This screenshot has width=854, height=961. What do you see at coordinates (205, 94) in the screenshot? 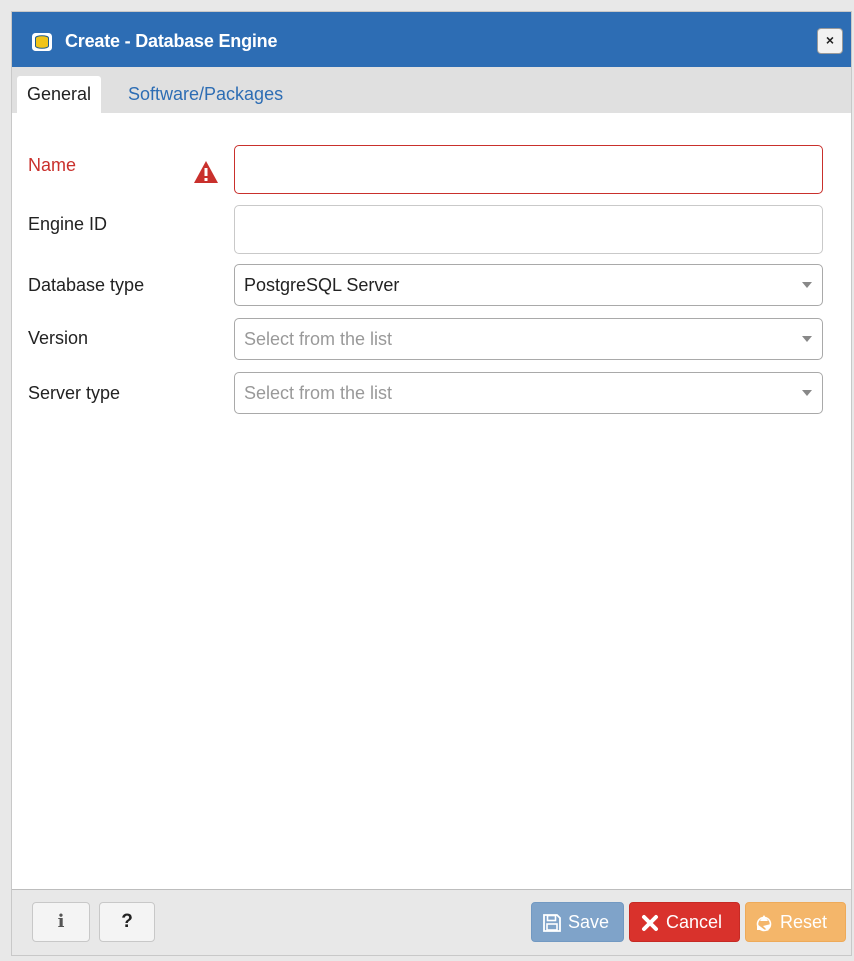
I see `tab-software-packages: Software/Packages` at bounding box center [205, 94].